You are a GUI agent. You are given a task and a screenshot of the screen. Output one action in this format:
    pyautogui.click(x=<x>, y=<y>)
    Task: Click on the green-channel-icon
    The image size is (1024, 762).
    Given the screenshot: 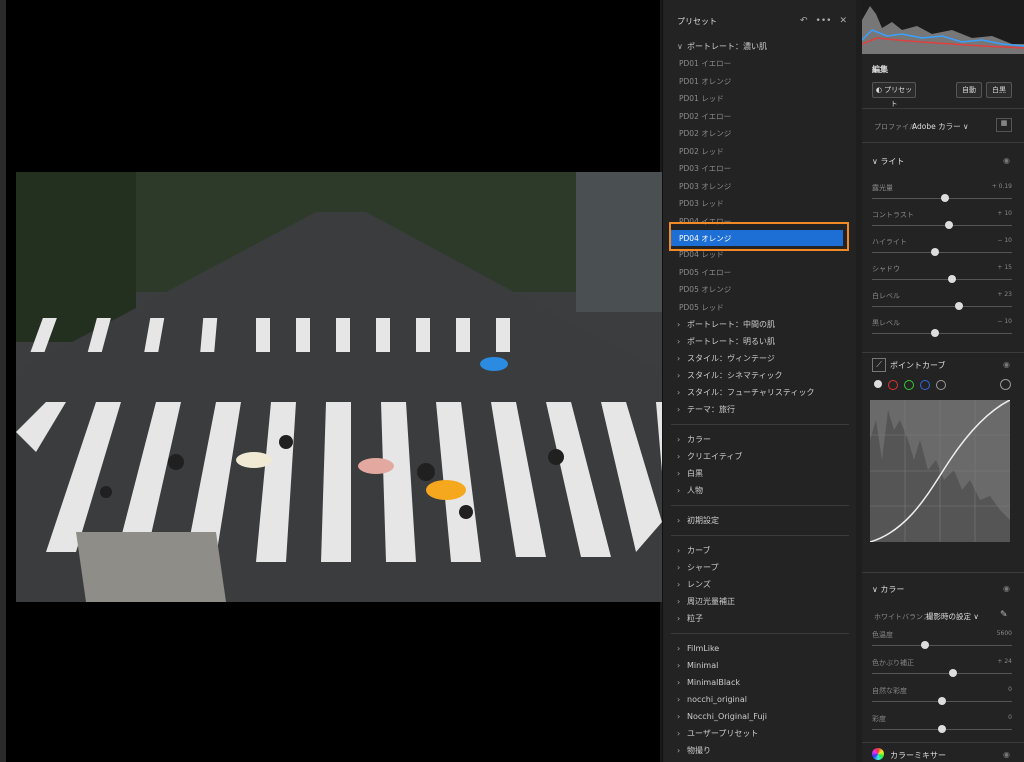 What is the action you would take?
    pyautogui.click(x=909, y=385)
    